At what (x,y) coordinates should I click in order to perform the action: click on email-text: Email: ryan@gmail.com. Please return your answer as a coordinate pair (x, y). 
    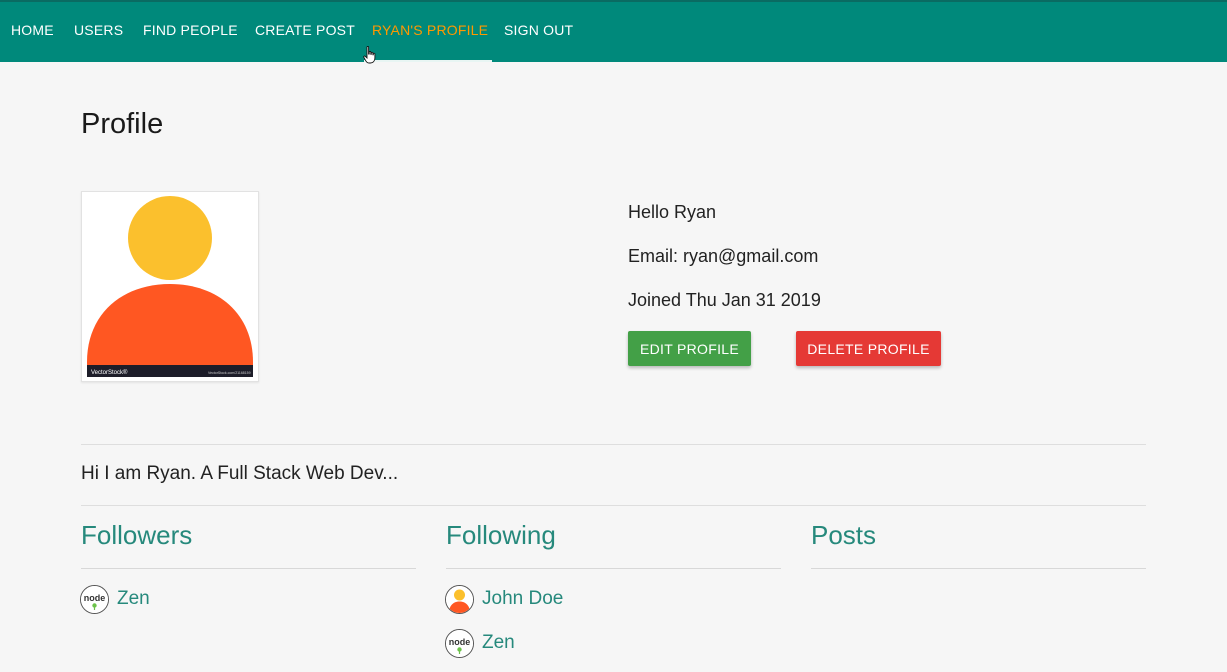
    Looking at the image, I should click on (723, 256).